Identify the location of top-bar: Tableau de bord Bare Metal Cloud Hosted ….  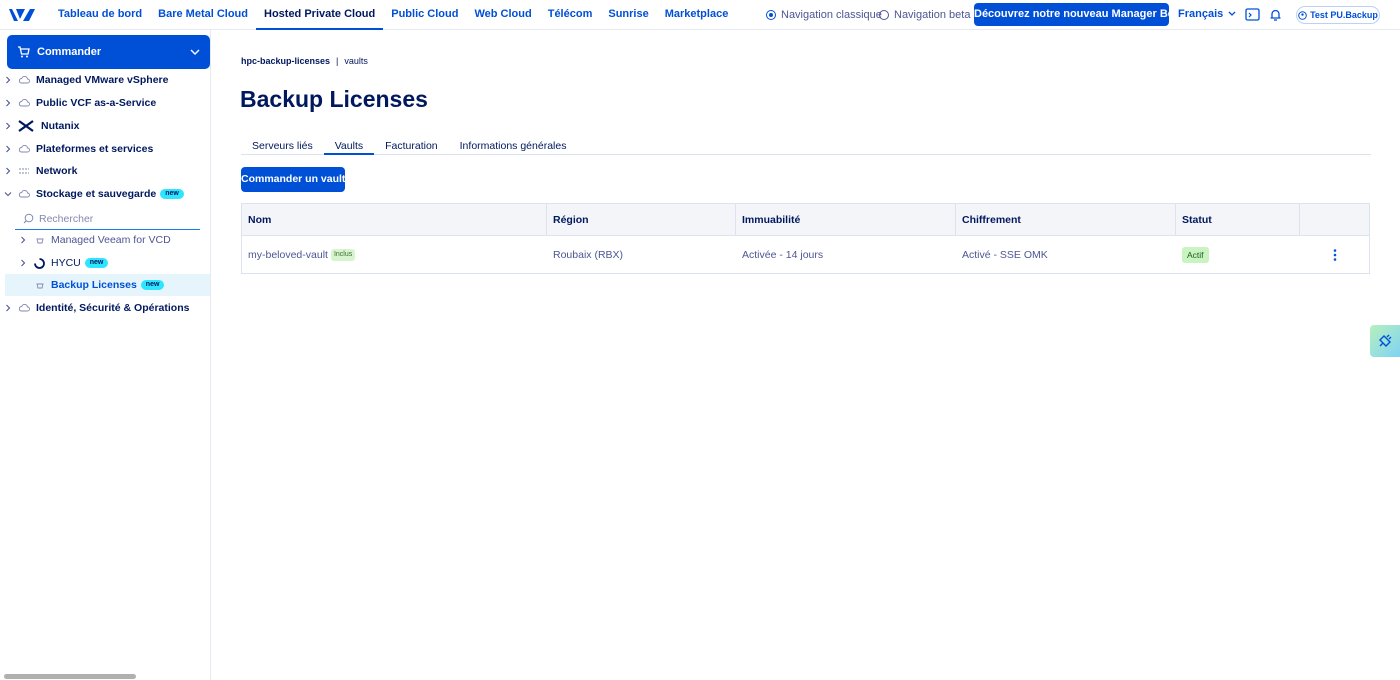
(700, 15).